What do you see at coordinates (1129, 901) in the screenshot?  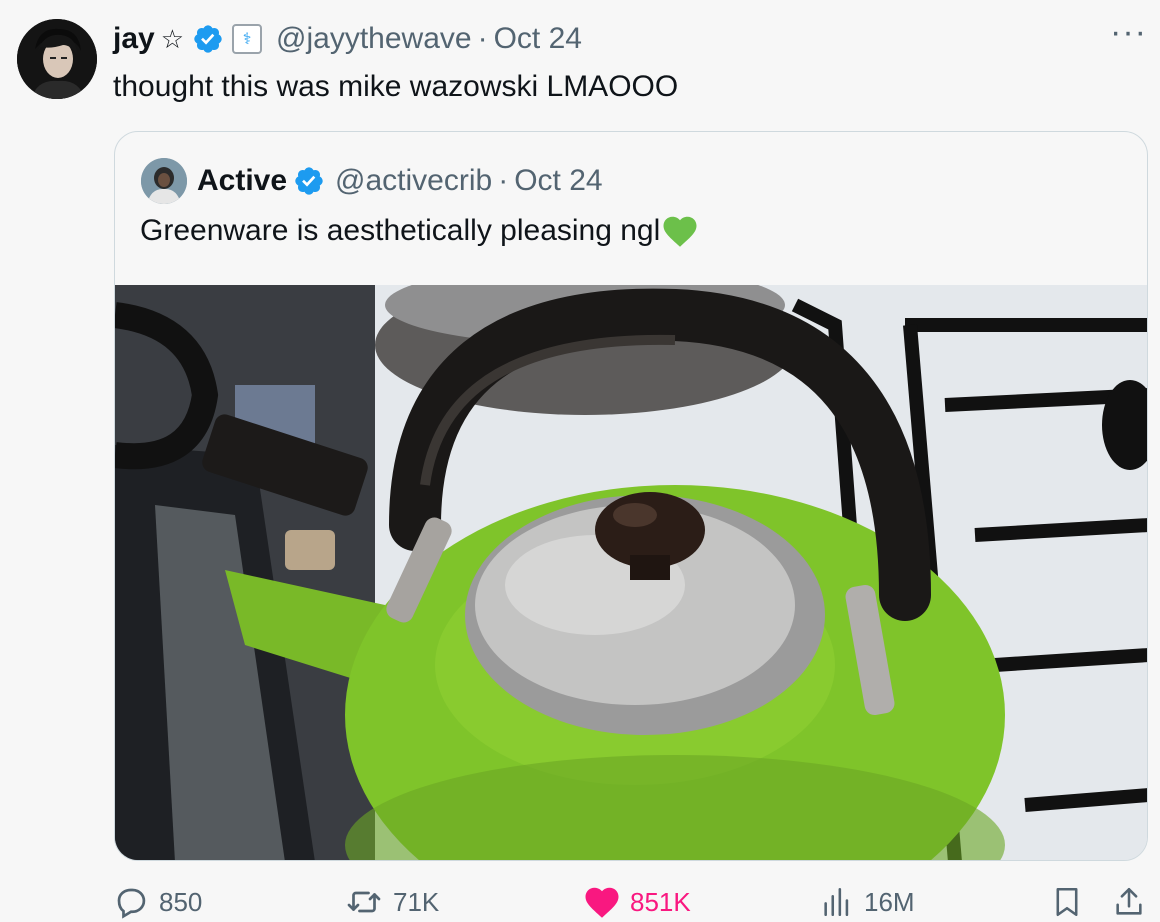 I see `share-icon` at bounding box center [1129, 901].